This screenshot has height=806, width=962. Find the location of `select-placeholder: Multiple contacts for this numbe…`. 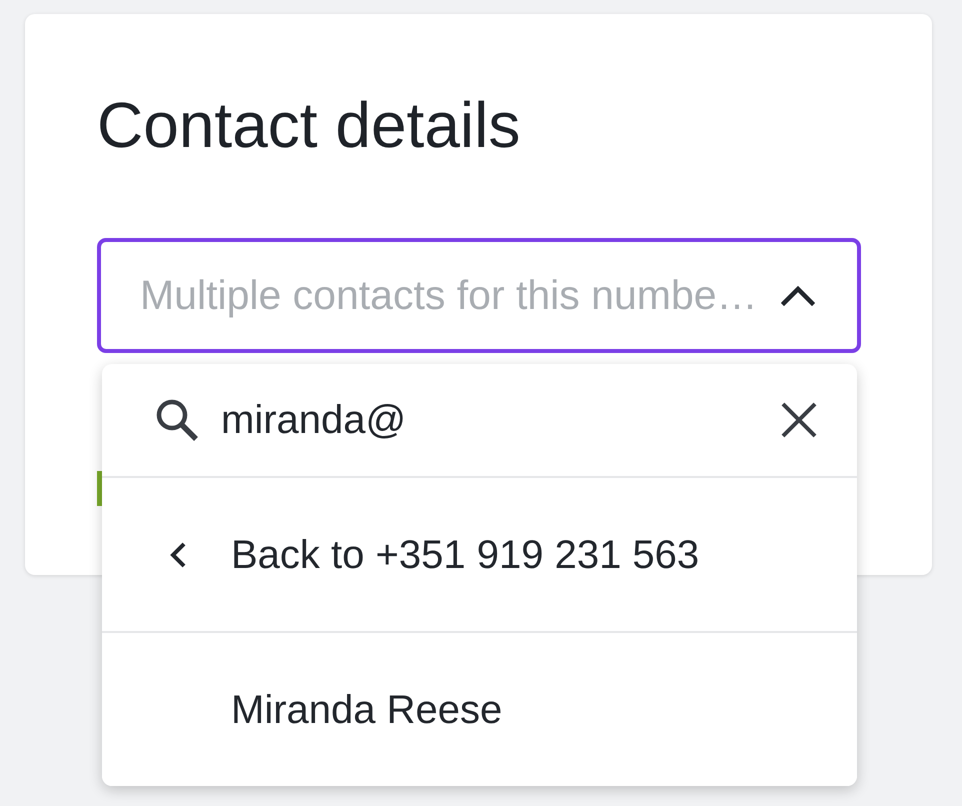

select-placeholder: Multiple contacts for this numbe… is located at coordinates (449, 295).